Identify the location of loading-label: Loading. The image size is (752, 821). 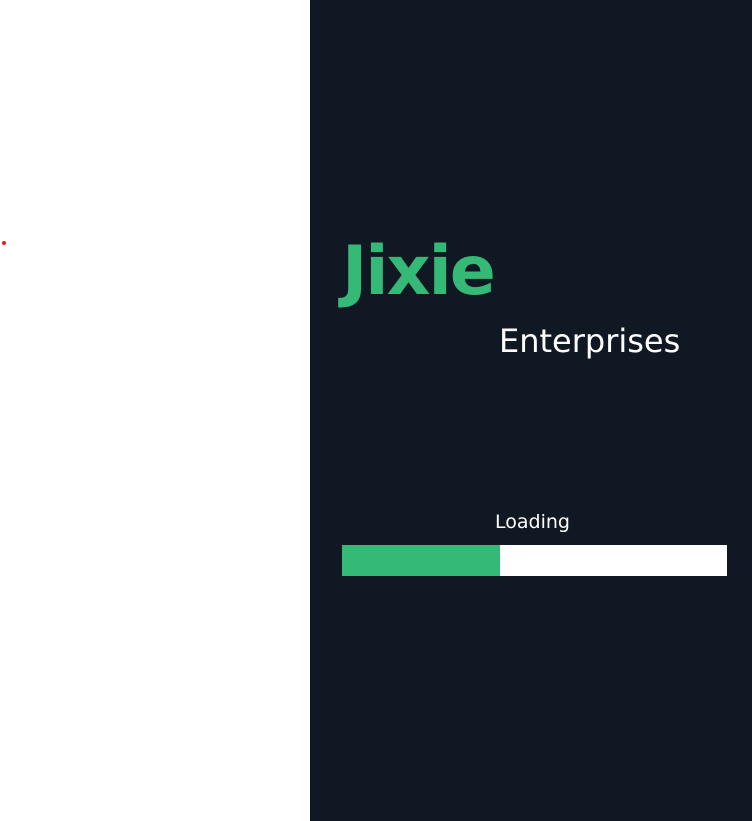
(532, 522).